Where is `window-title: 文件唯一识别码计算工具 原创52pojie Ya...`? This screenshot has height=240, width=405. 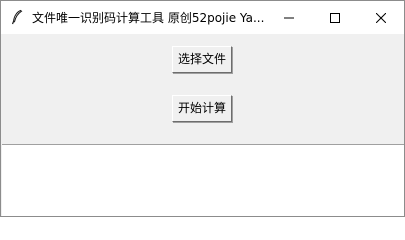 window-title: 文件唯一识别码计算工具 原创52pojie Ya... is located at coordinates (148, 18).